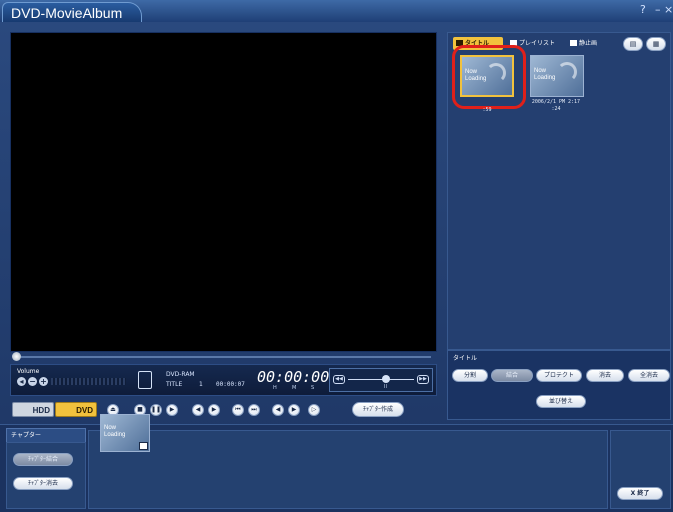 The width and height of the screenshot is (673, 512). I want to click on chapter-sidebar: ﾁｬﾌﾟﾀｰ結合 ﾁｬﾌﾟﾀｰ消去, so click(46, 475).